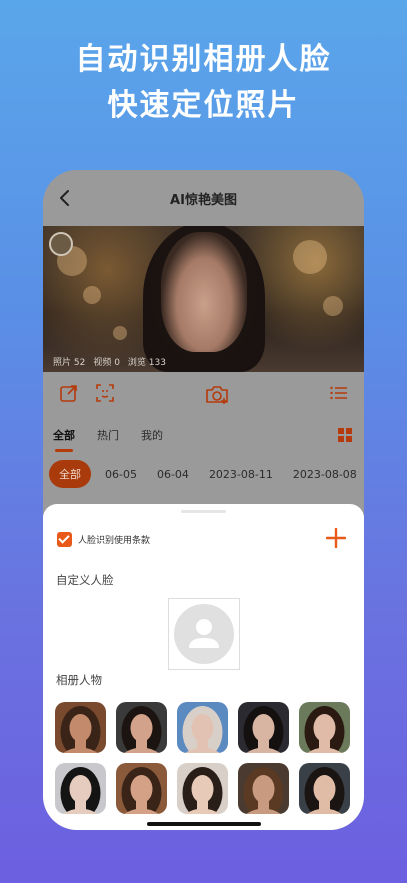  I want to click on list-icon, so click(339, 393).